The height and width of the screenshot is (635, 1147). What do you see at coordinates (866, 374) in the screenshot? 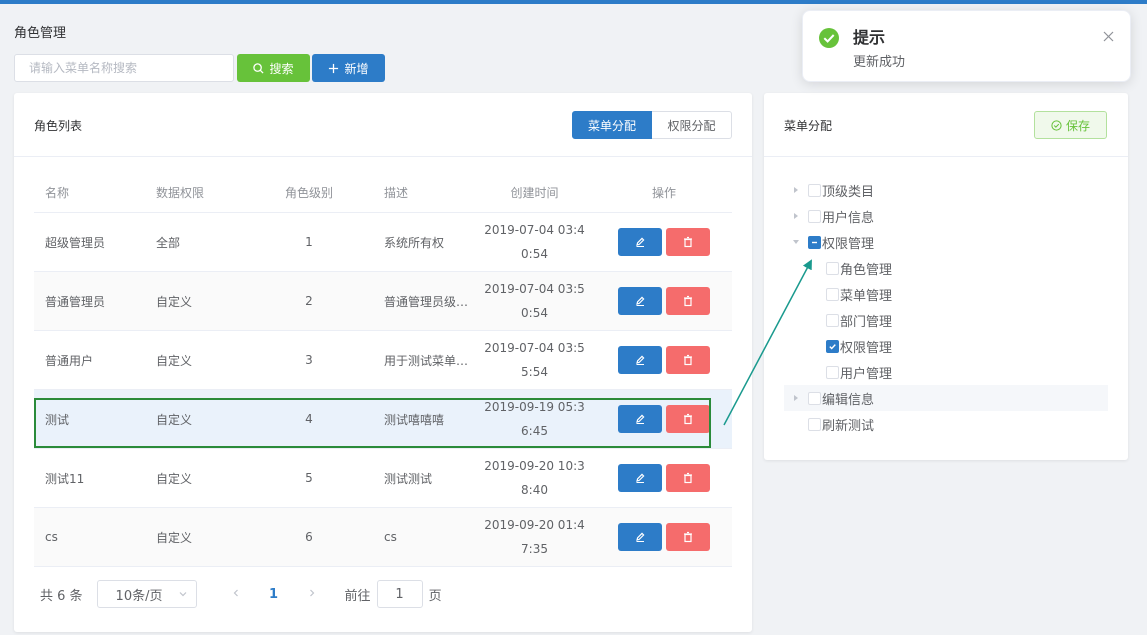
I see `tree-node-label: 用户管理` at bounding box center [866, 374].